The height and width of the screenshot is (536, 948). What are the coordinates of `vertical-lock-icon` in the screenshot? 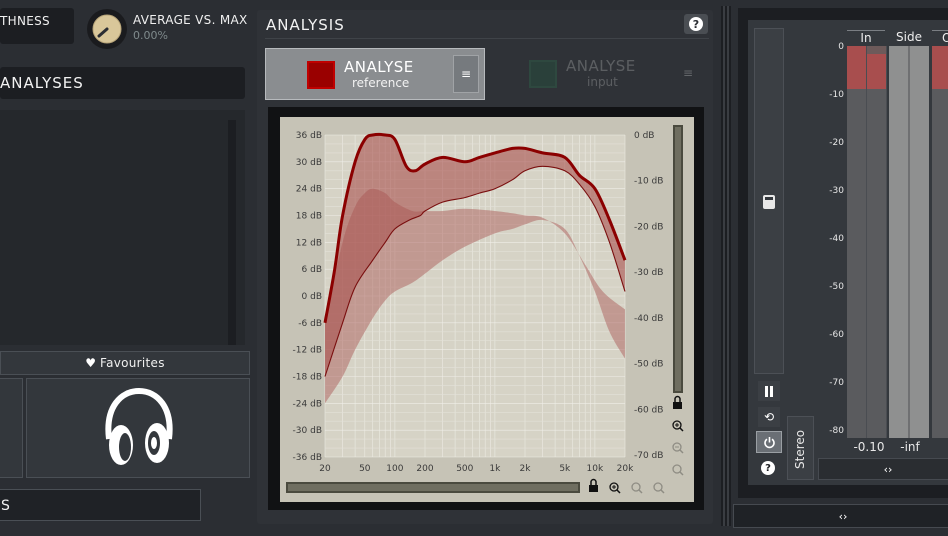 It's located at (677, 402).